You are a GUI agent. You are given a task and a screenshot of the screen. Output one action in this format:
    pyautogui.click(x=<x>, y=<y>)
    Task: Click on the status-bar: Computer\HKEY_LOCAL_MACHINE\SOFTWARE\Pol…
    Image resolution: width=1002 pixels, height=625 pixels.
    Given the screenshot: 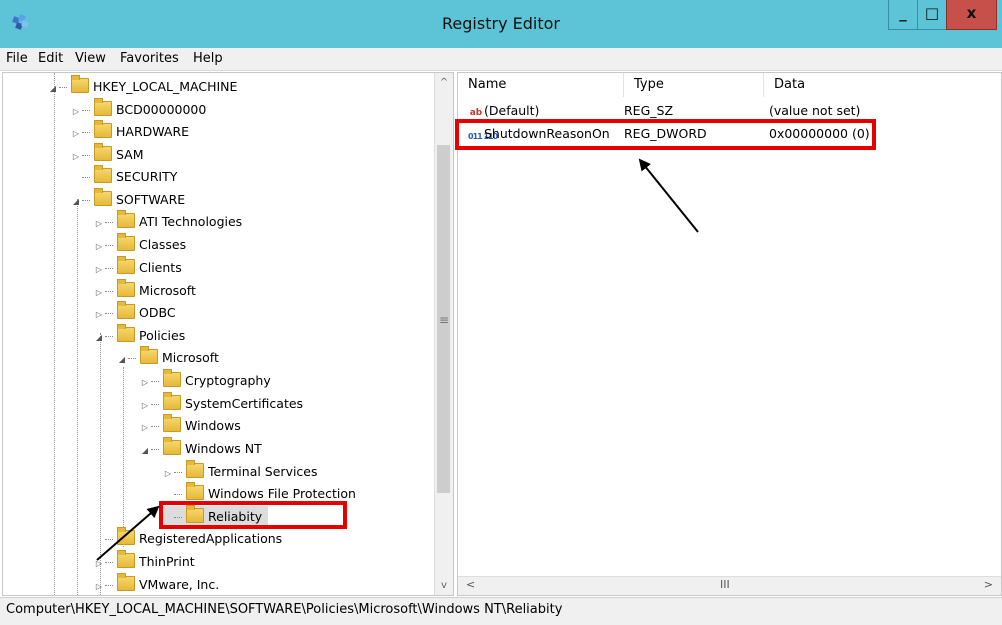 What is the action you would take?
    pyautogui.click(x=501, y=611)
    